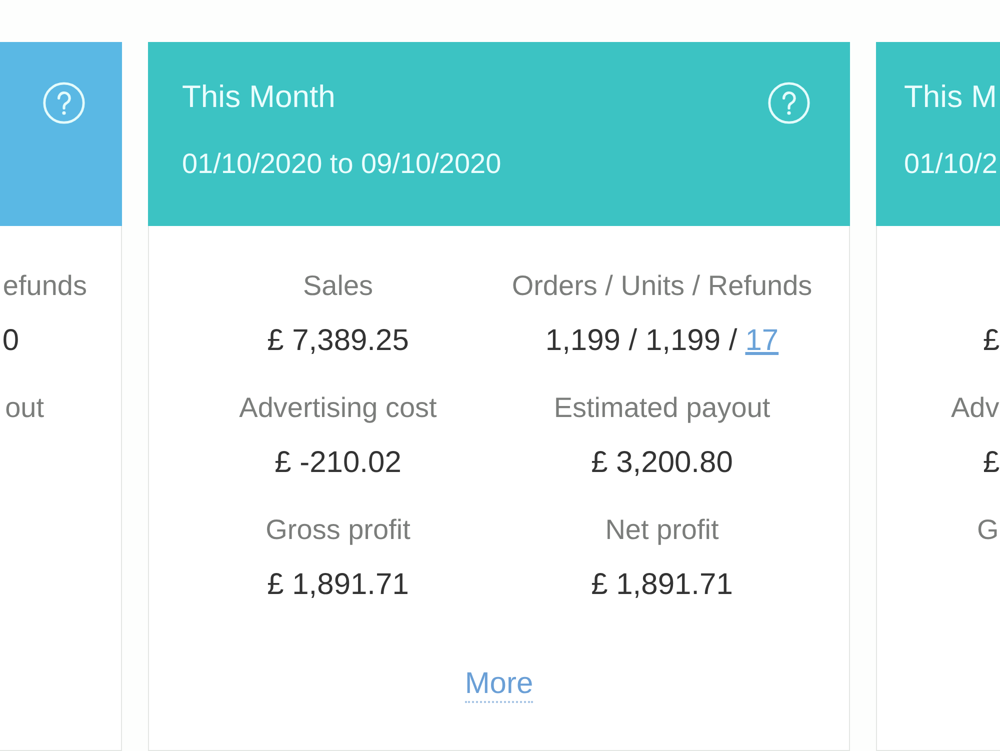  What do you see at coordinates (338, 462) in the screenshot?
I see `stat-value: £ -210.02` at bounding box center [338, 462].